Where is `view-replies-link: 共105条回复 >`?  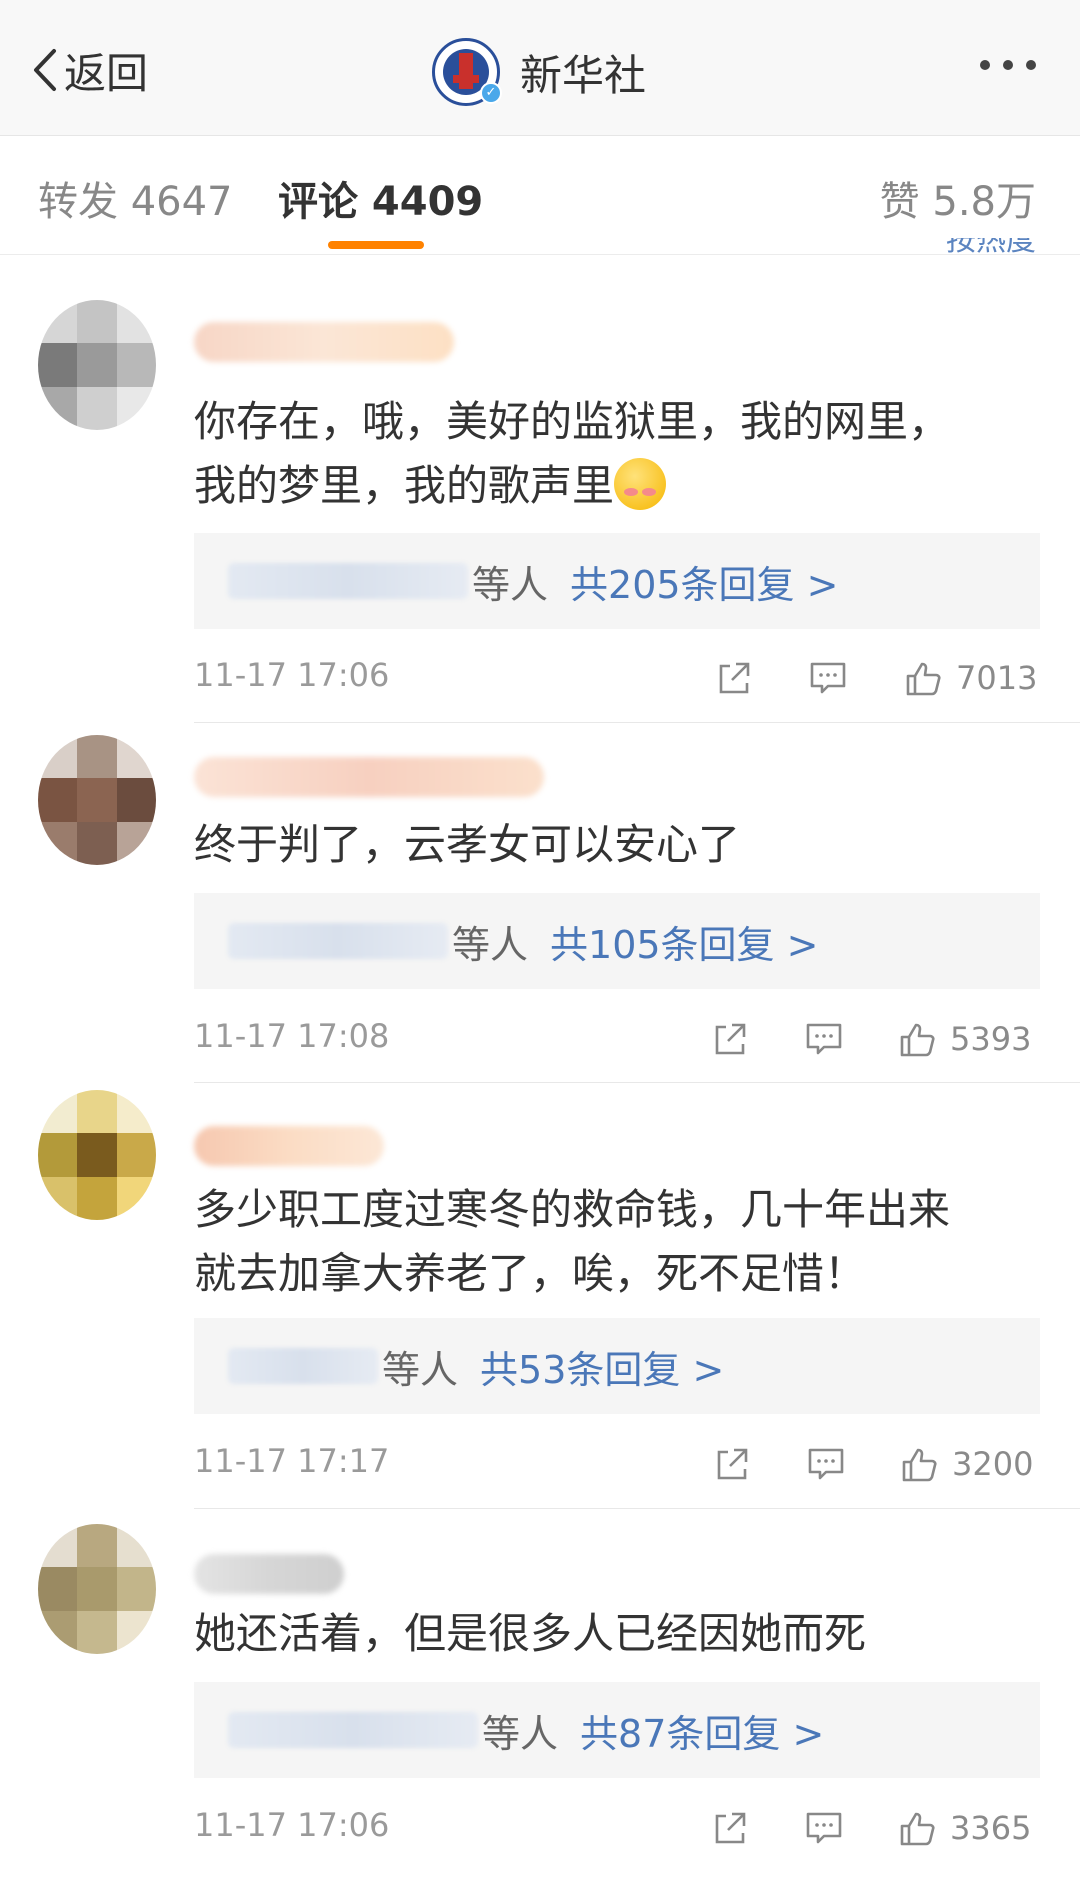
view-replies-link: 共105条回复 > is located at coordinates (684, 941).